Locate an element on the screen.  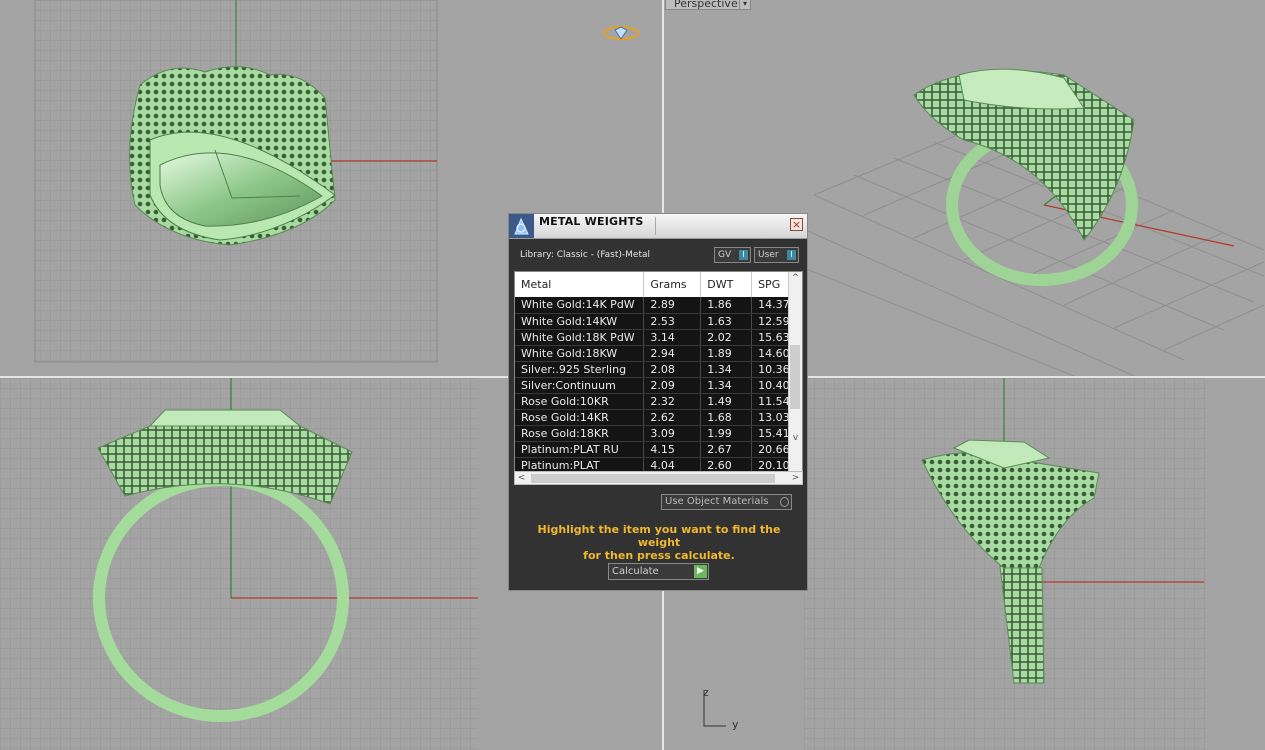
column-header-grams: Grams is located at coordinates (672, 284).